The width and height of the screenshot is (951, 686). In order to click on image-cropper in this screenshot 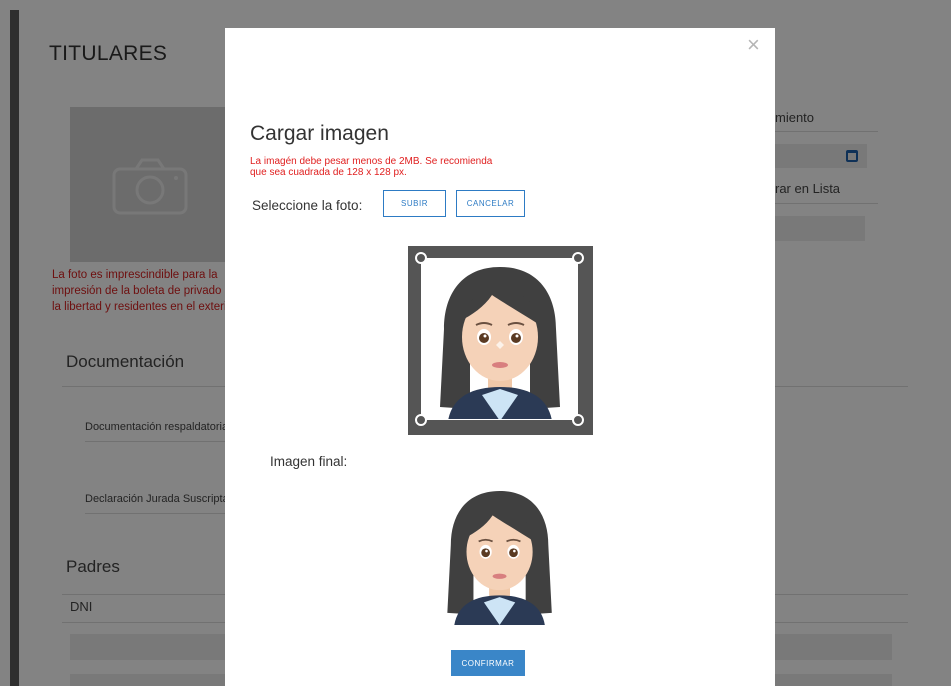, I will do `click(500, 340)`.